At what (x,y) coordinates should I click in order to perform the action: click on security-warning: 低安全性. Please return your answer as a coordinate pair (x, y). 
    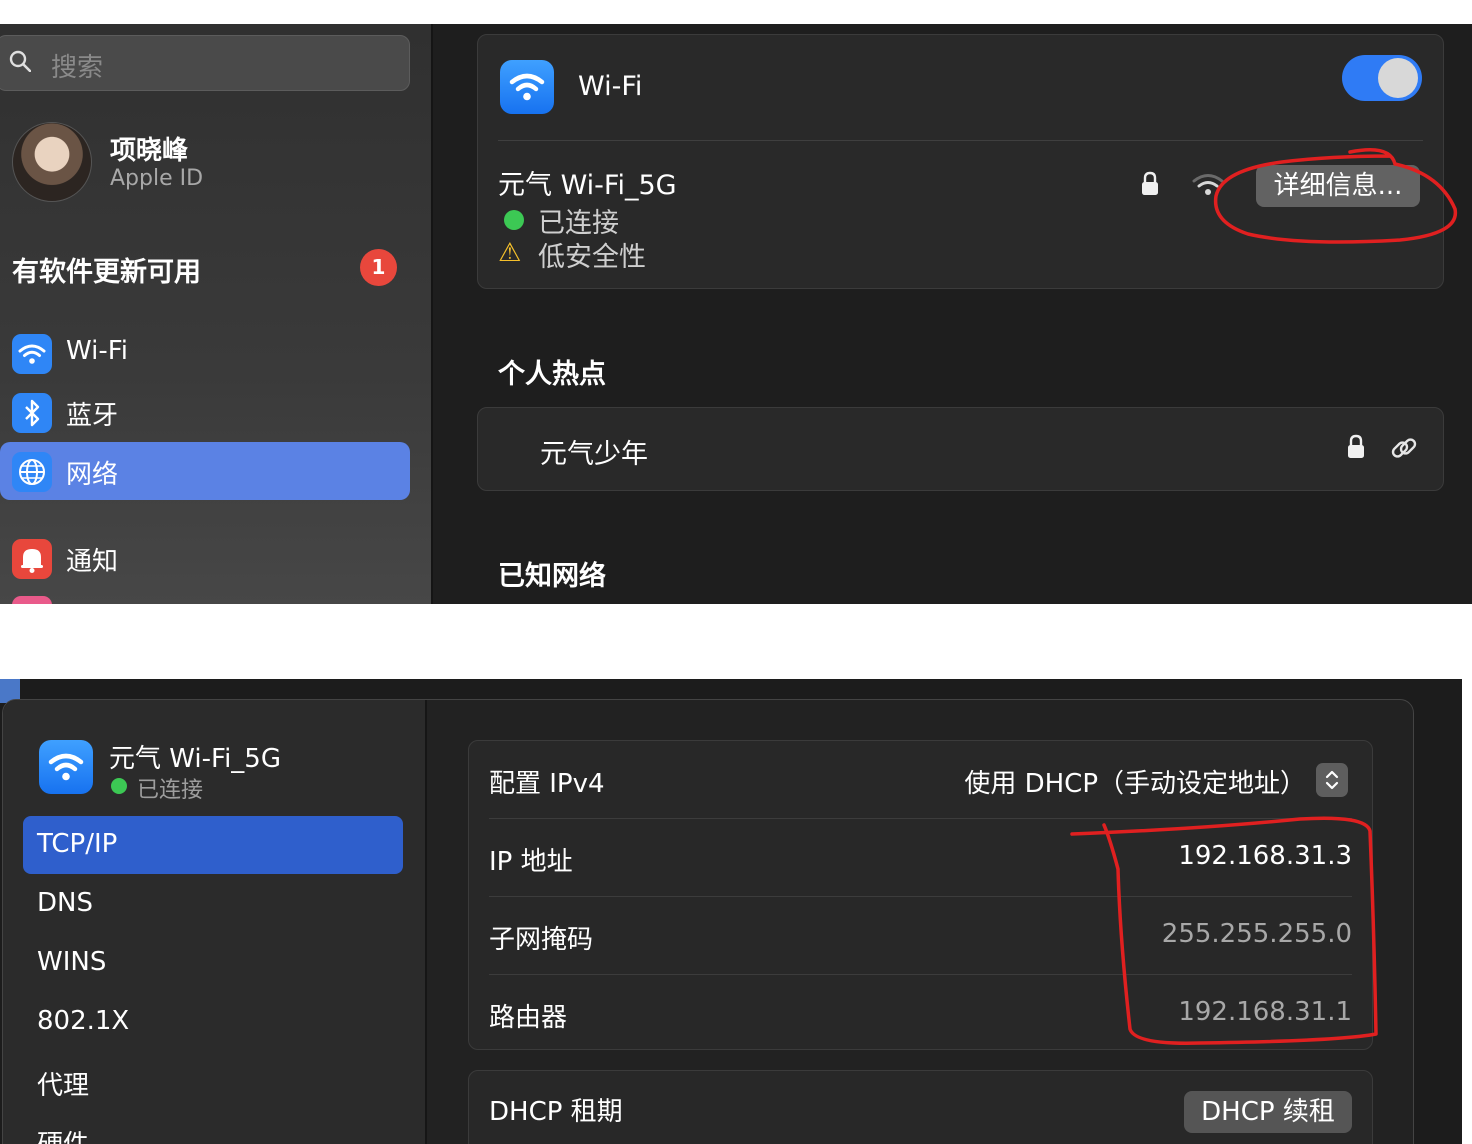
    Looking at the image, I should click on (592, 257).